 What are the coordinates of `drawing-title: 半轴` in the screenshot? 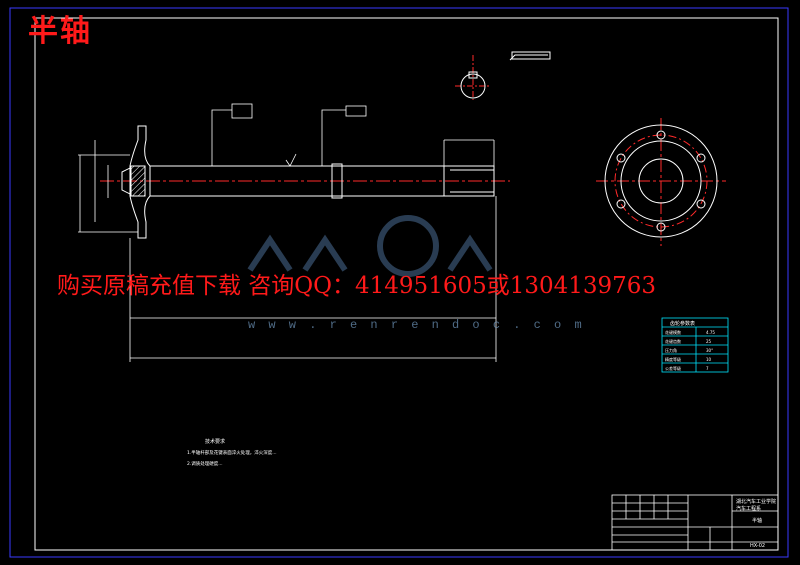 It's located at (60, 31).